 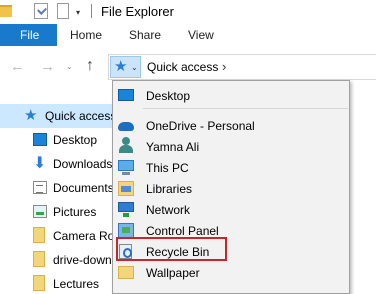 I want to click on nav-item-drive-download: drive-download, so click(x=67, y=260).